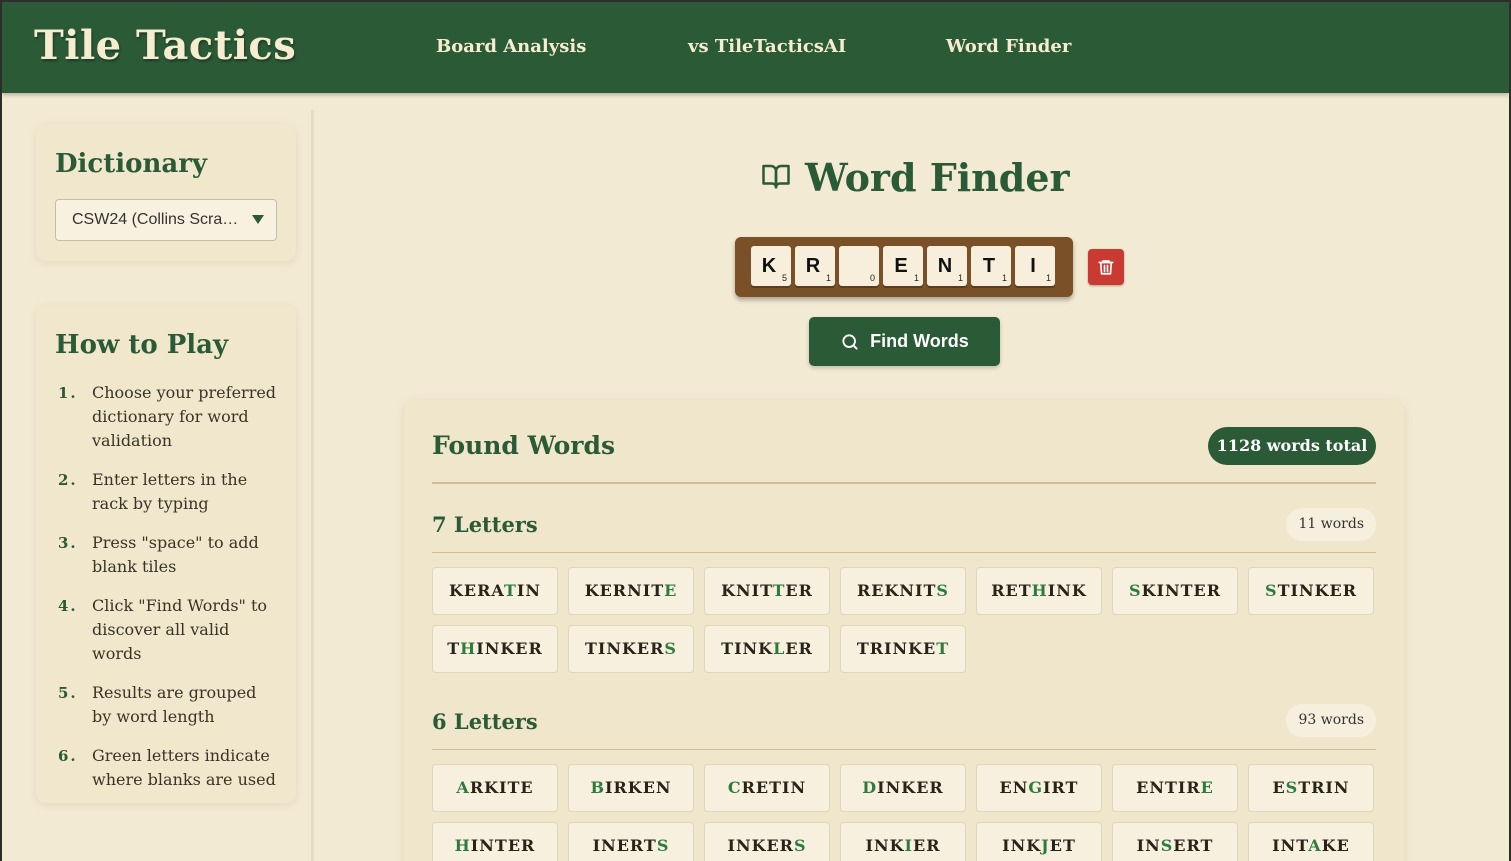  What do you see at coordinates (776, 178) in the screenshot?
I see `book-open-icon` at bounding box center [776, 178].